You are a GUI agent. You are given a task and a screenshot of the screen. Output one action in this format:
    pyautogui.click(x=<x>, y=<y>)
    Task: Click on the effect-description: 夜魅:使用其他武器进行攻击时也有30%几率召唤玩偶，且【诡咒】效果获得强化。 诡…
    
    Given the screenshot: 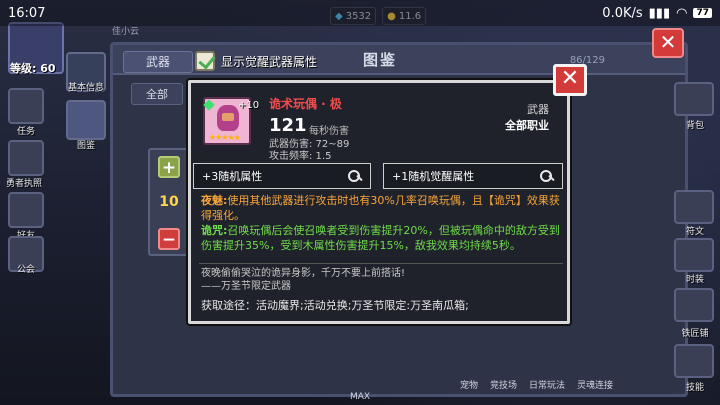 What is the action you would take?
    pyautogui.click(x=381, y=223)
    